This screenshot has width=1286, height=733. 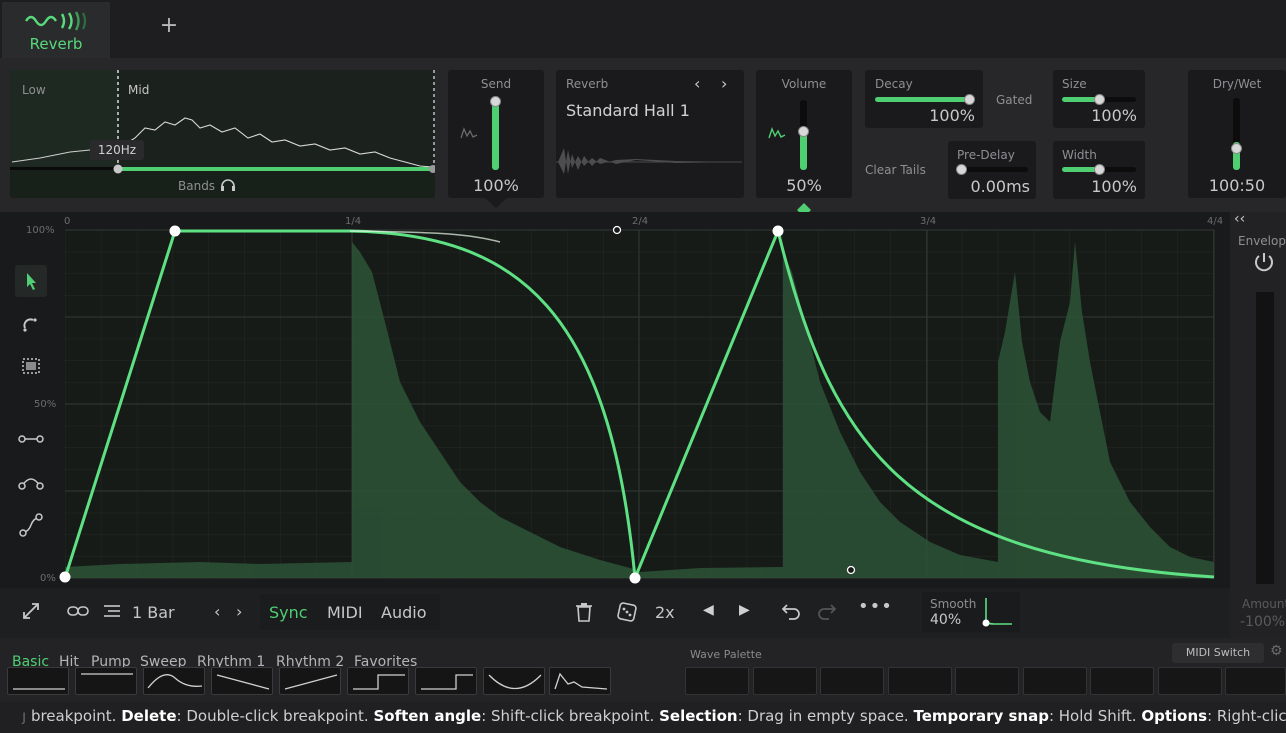 I want to click on expand-icon, so click(x=31, y=611).